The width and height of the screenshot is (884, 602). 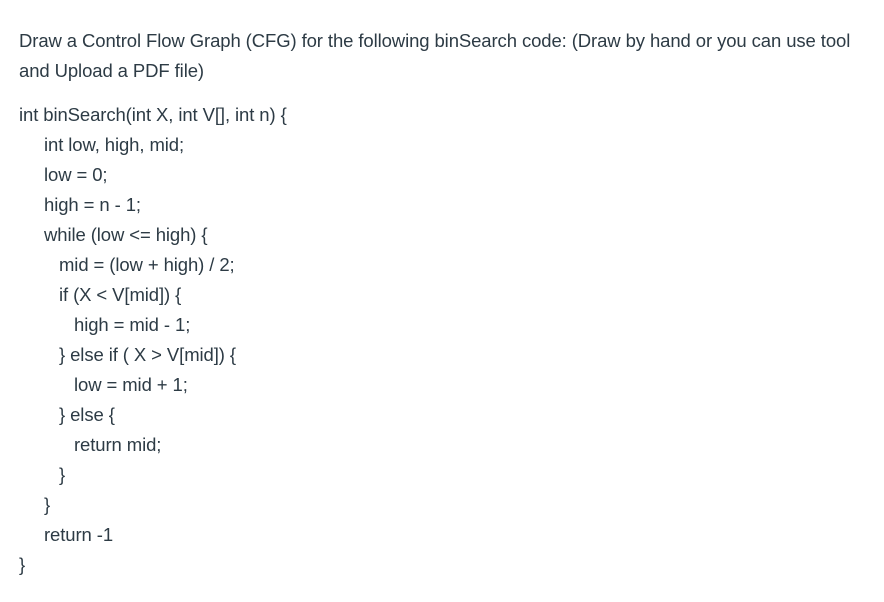 I want to click on code-line-return-neg: return -1, so click(x=79, y=534).